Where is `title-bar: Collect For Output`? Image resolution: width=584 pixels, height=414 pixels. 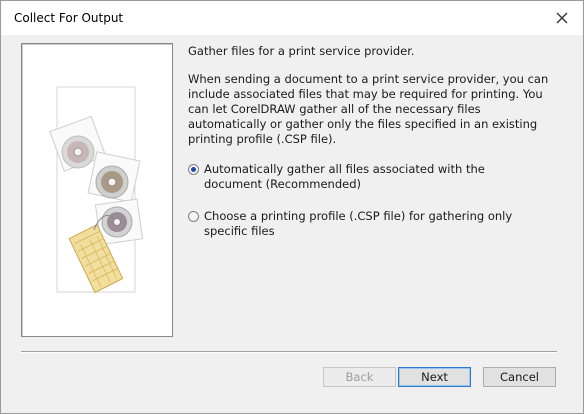
title-bar: Collect For Output is located at coordinates (292, 18).